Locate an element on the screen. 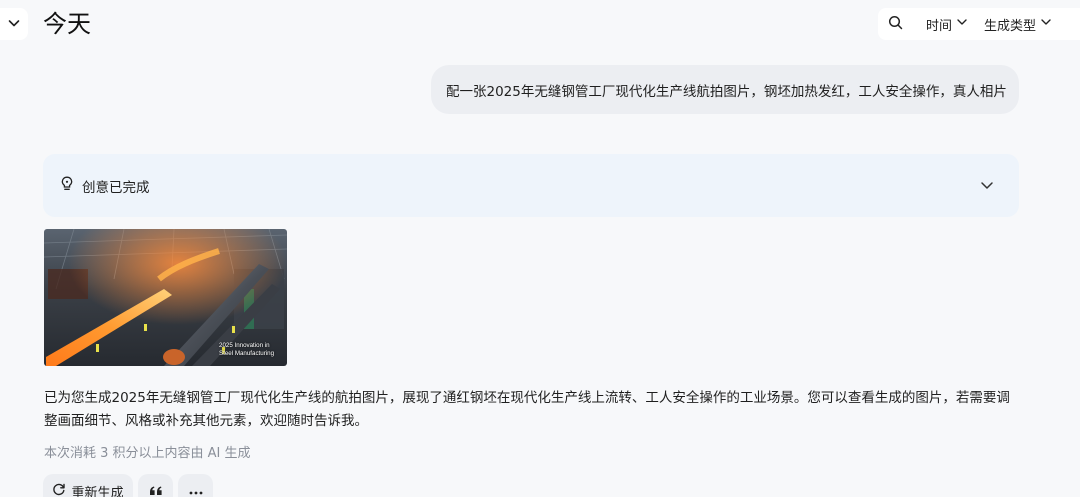  search-icon is located at coordinates (895, 24).